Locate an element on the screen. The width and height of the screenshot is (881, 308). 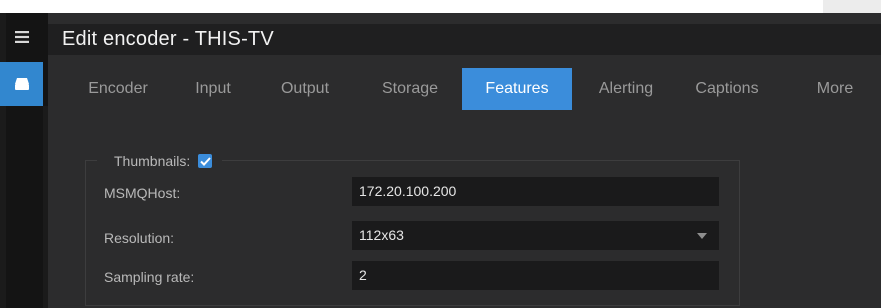
tab-encoder: Encoder is located at coordinates (118, 89).